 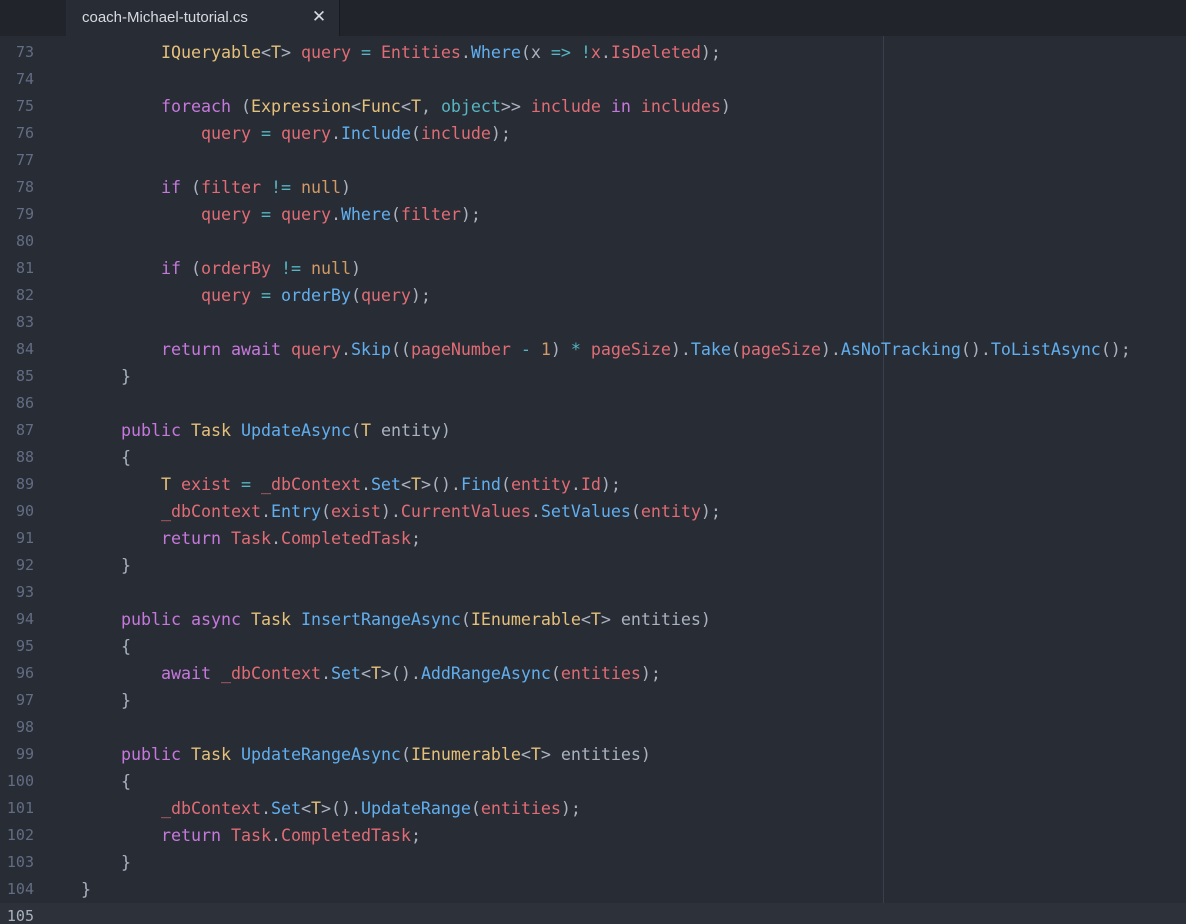 What do you see at coordinates (593, 835) in the screenshot?
I see `code-line: 102 return Task.CompletedTask;` at bounding box center [593, 835].